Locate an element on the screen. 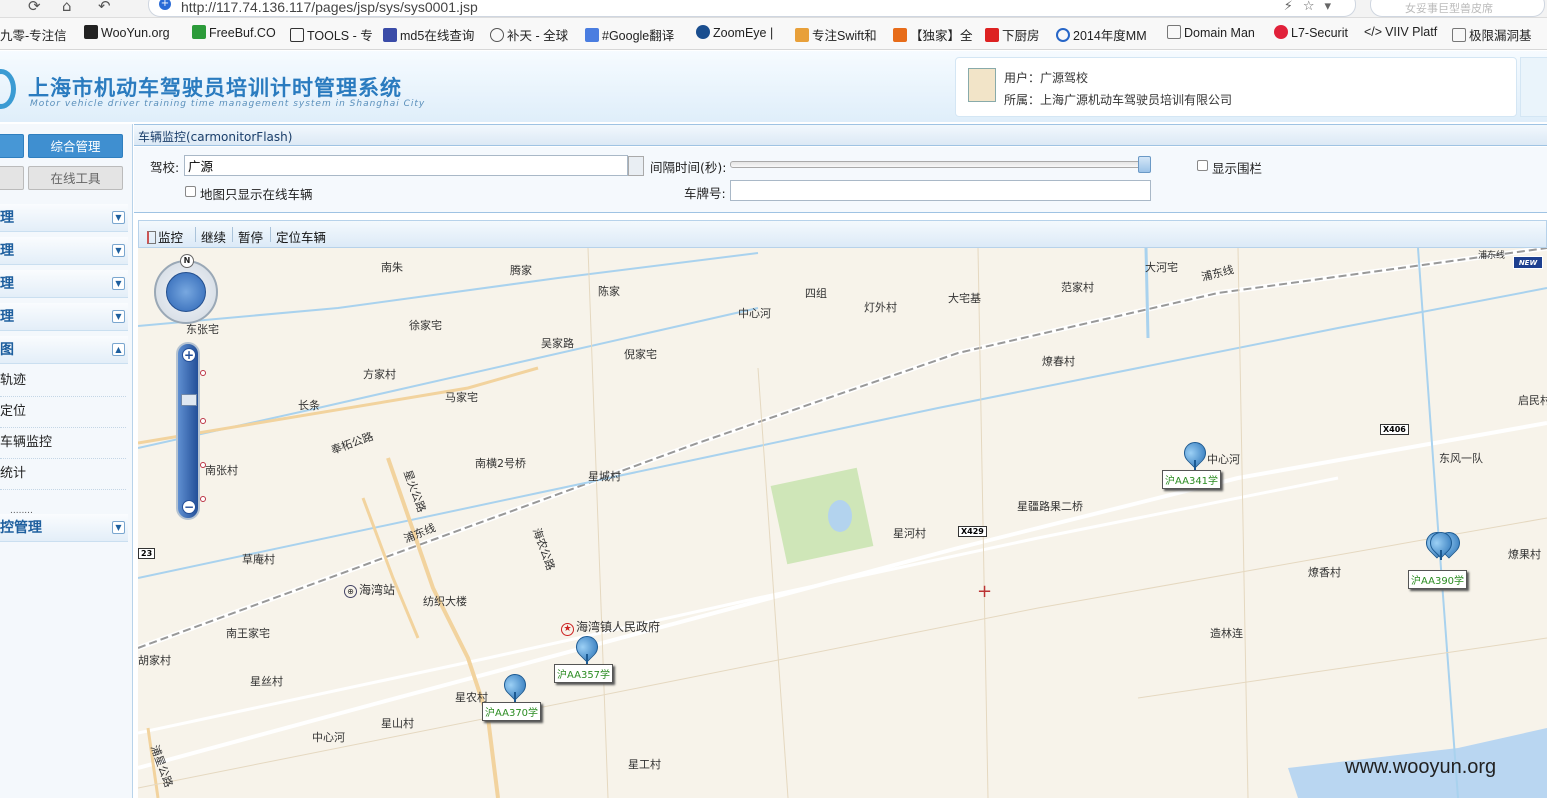 The width and height of the screenshot is (1547, 798). address-bar-actions: ⚡☆▾ is located at coordinates (1312, 7).